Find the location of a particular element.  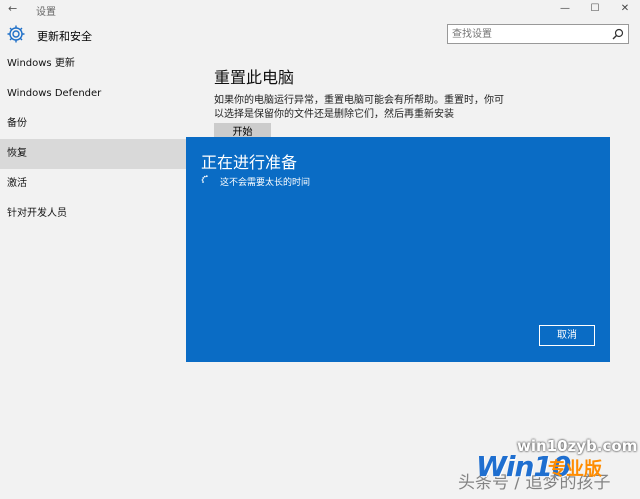

gear-icon is located at coordinates (16, 34).